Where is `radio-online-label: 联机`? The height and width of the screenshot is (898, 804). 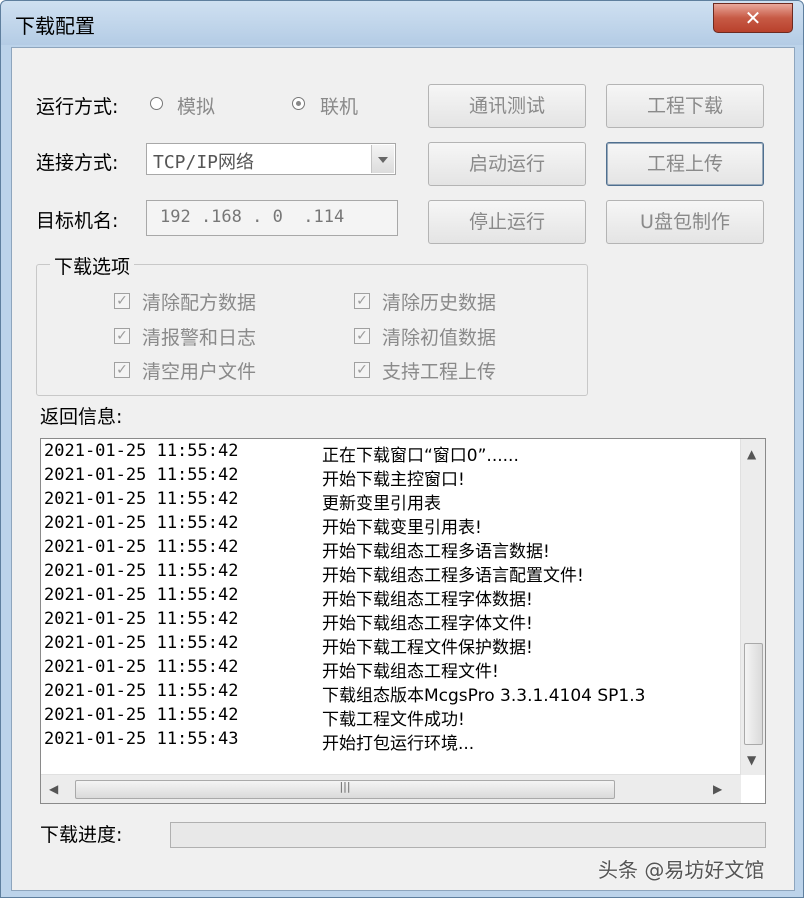
radio-online-label: 联机 is located at coordinates (339, 107).